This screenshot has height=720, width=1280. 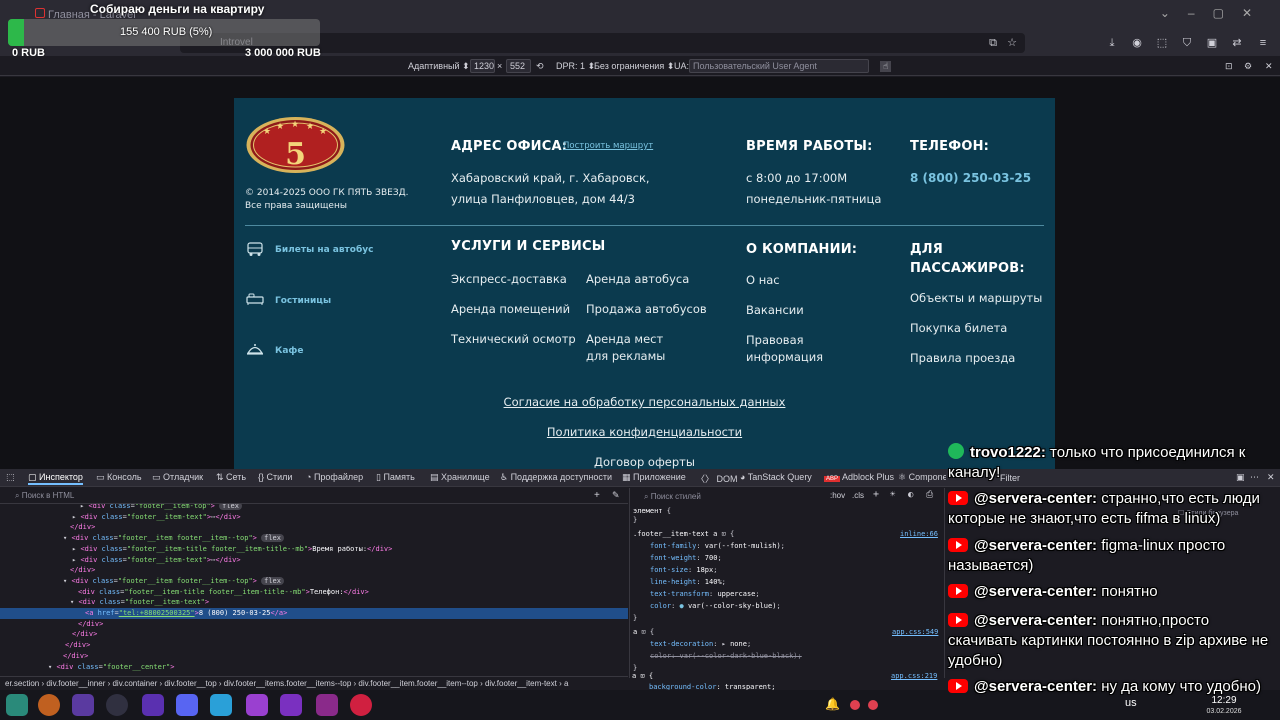 What do you see at coordinates (1215, 13) in the screenshot?
I see `window-controls: ⌄–▢✕` at bounding box center [1215, 13].